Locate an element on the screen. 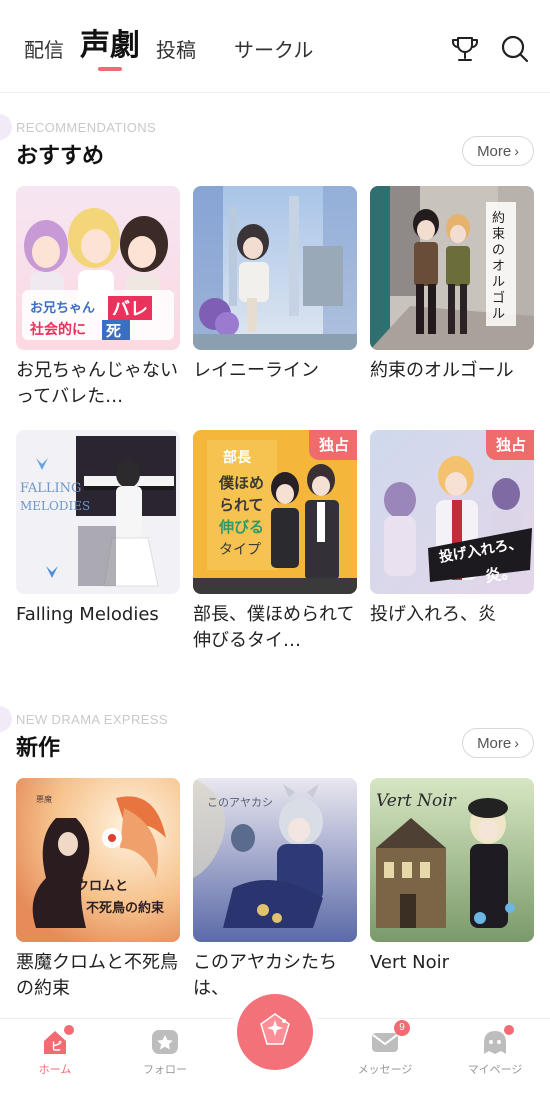  trophy-icon is located at coordinates (465, 49).